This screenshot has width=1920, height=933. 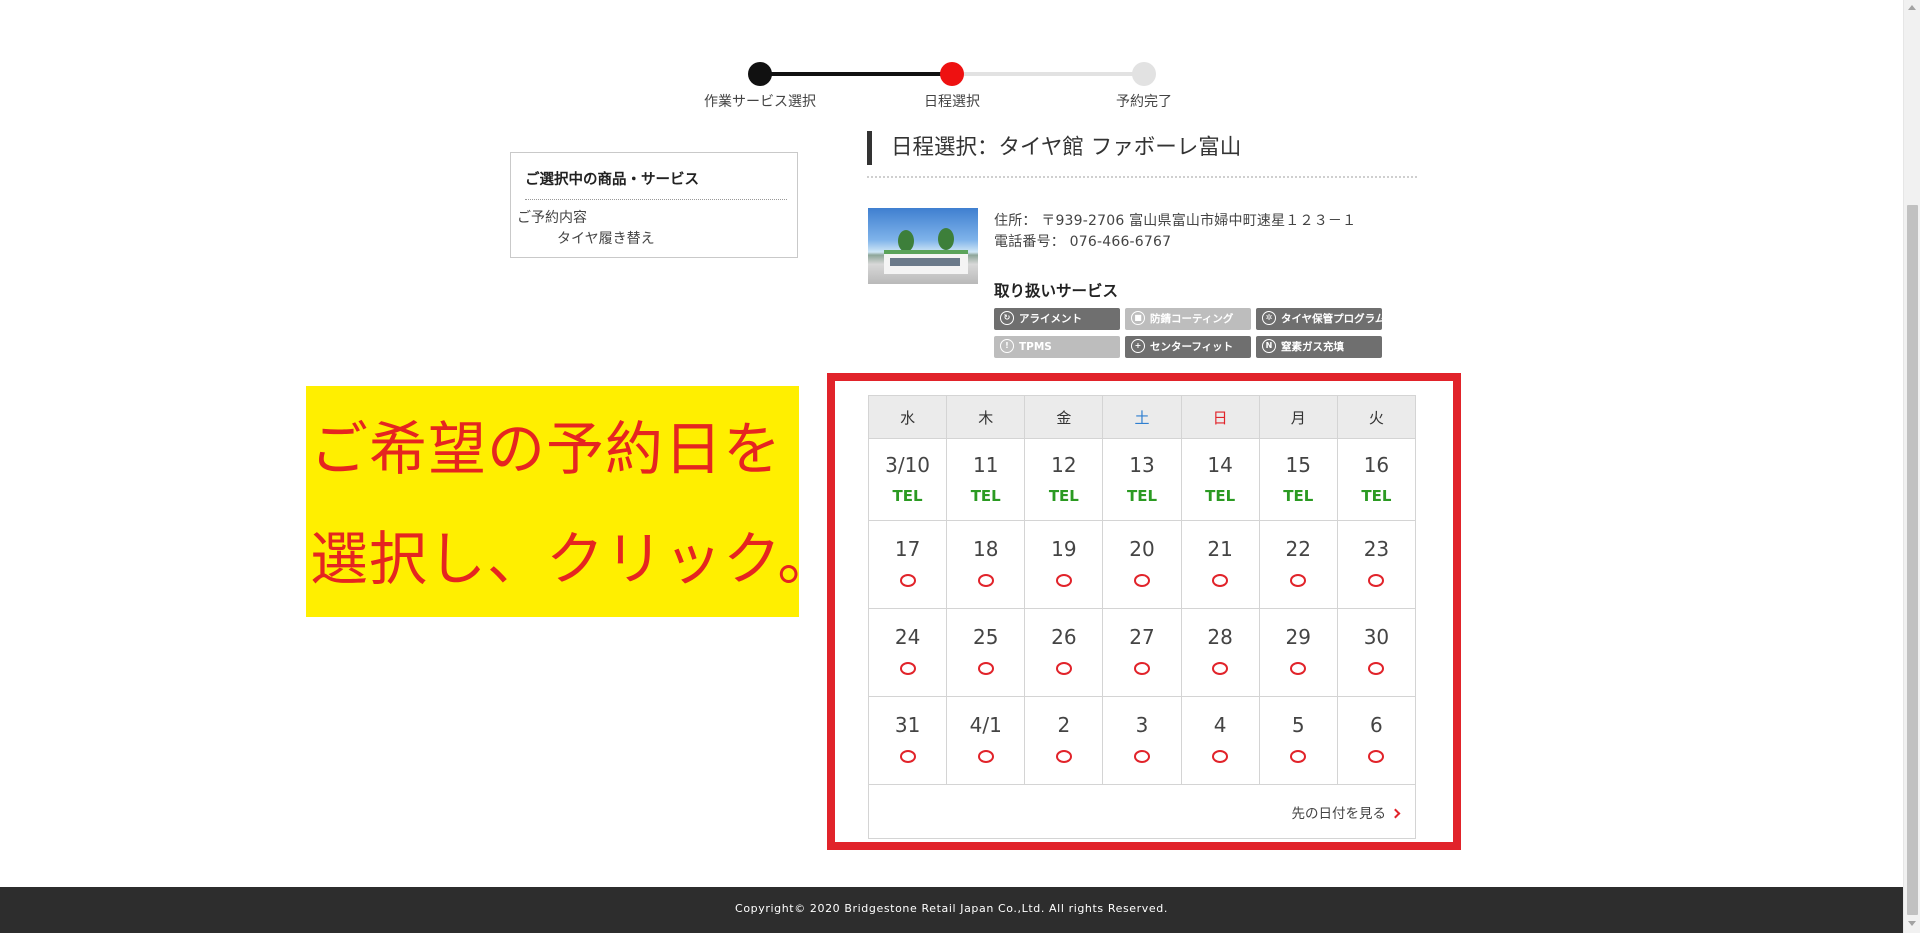 I want to click on calendar-day-cell: 31, so click(x=907, y=740).